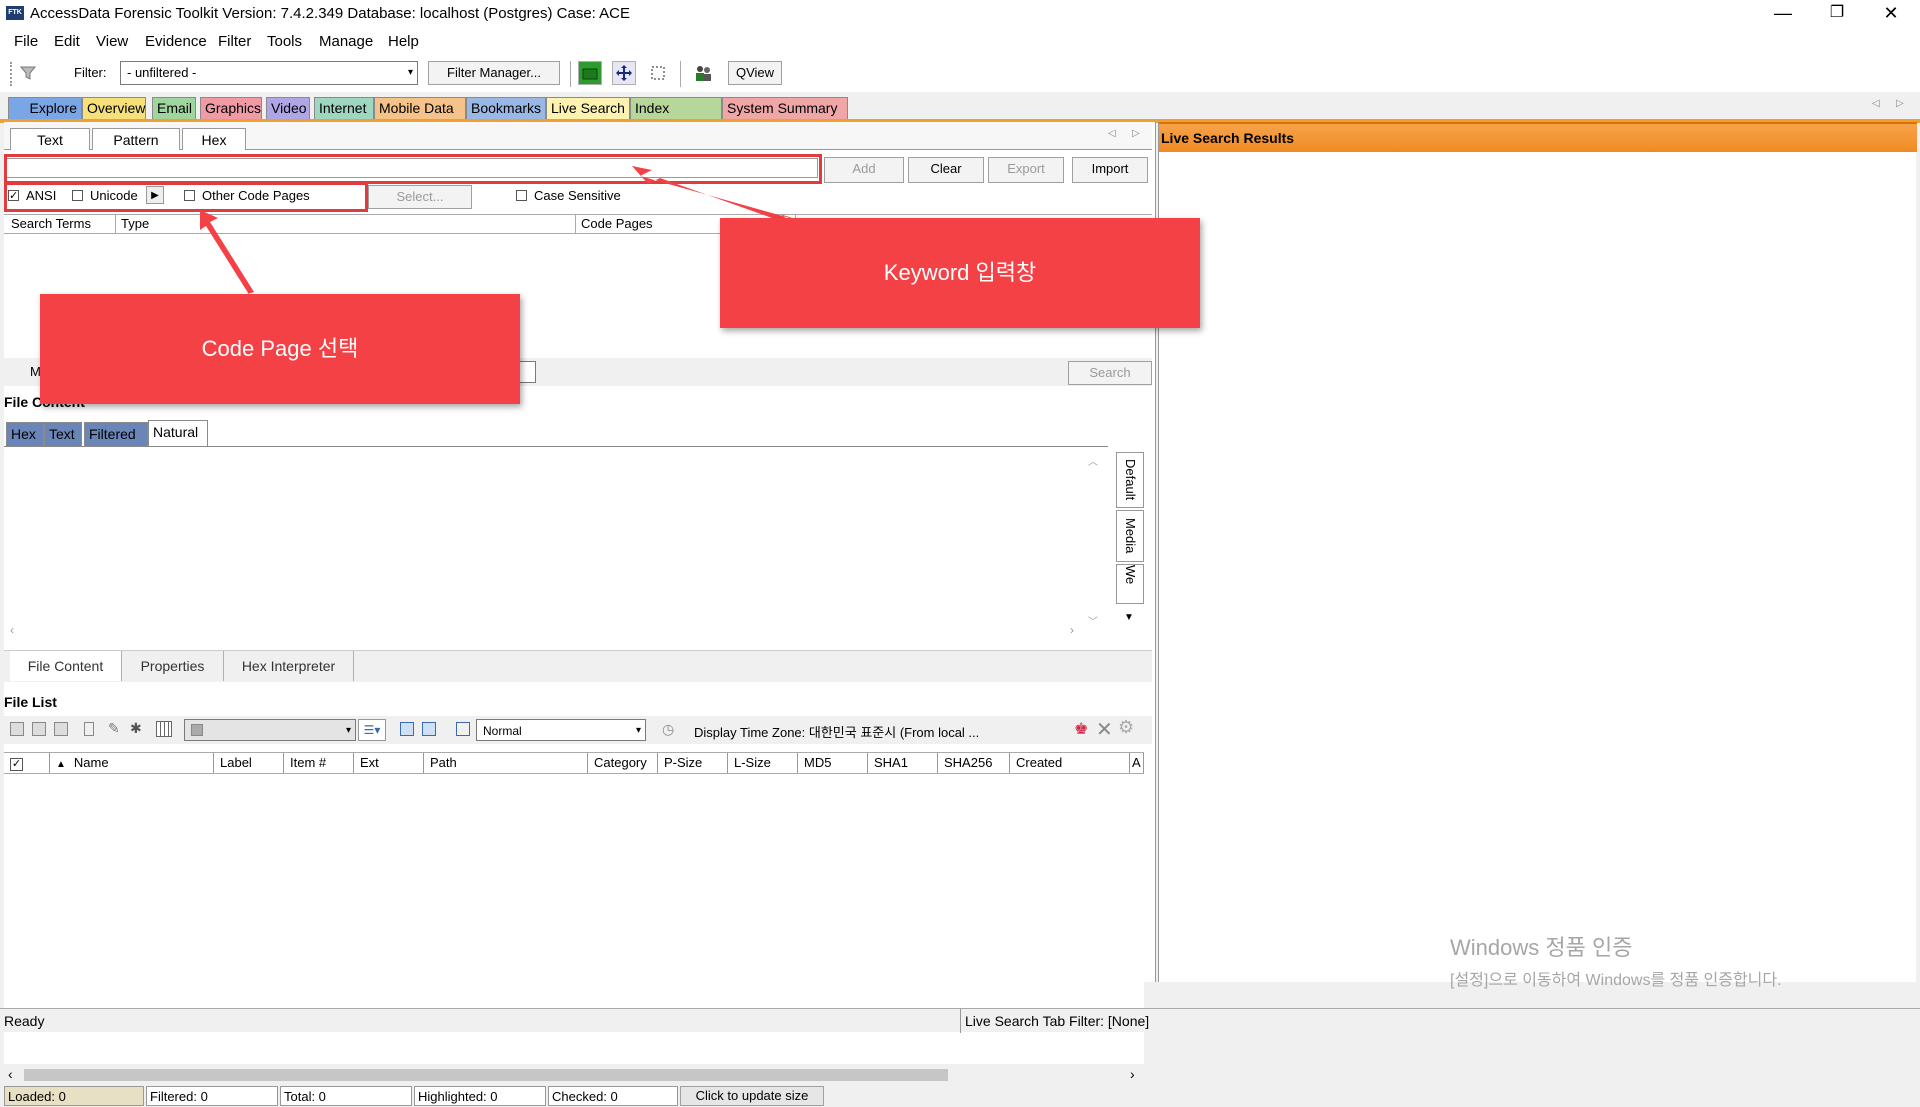  What do you see at coordinates (1616, 980) in the screenshot?
I see `watermark-line2: [설정]으로 이동하여 Windows를 정품 인증합니다.` at bounding box center [1616, 980].